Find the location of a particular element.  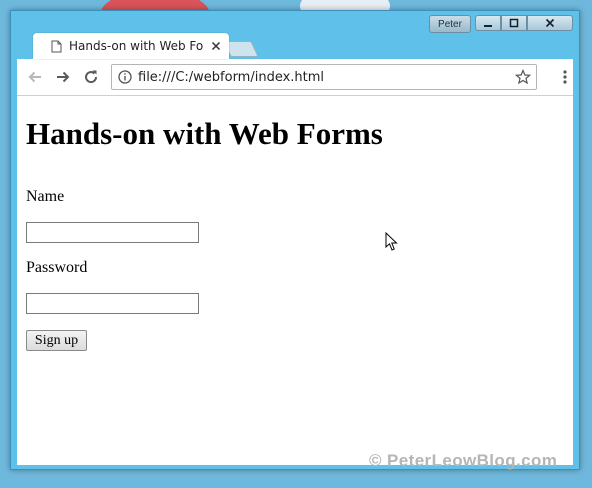

close-window-button is located at coordinates (550, 23).